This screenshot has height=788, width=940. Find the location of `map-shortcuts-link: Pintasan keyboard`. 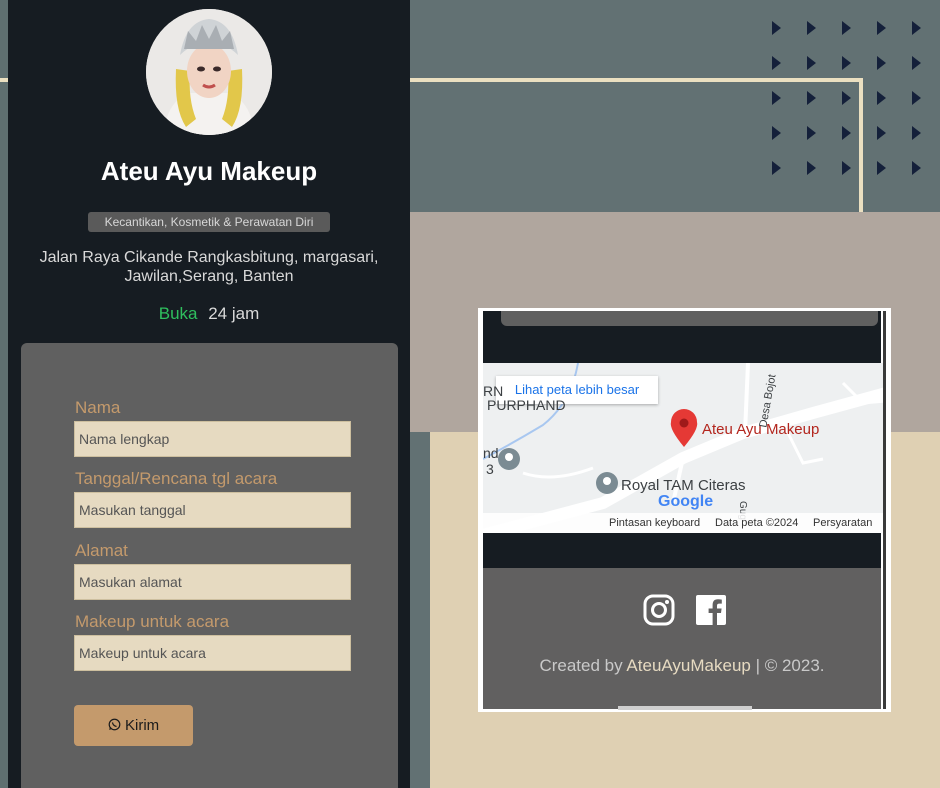

map-shortcuts-link: Pintasan keyboard is located at coordinates (654, 523).